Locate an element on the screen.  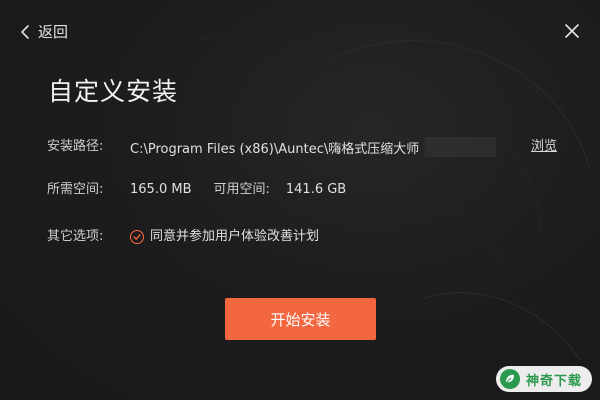
options-row: 其它选项: 同意并参加用户体验改善计划 is located at coordinates (183, 237).